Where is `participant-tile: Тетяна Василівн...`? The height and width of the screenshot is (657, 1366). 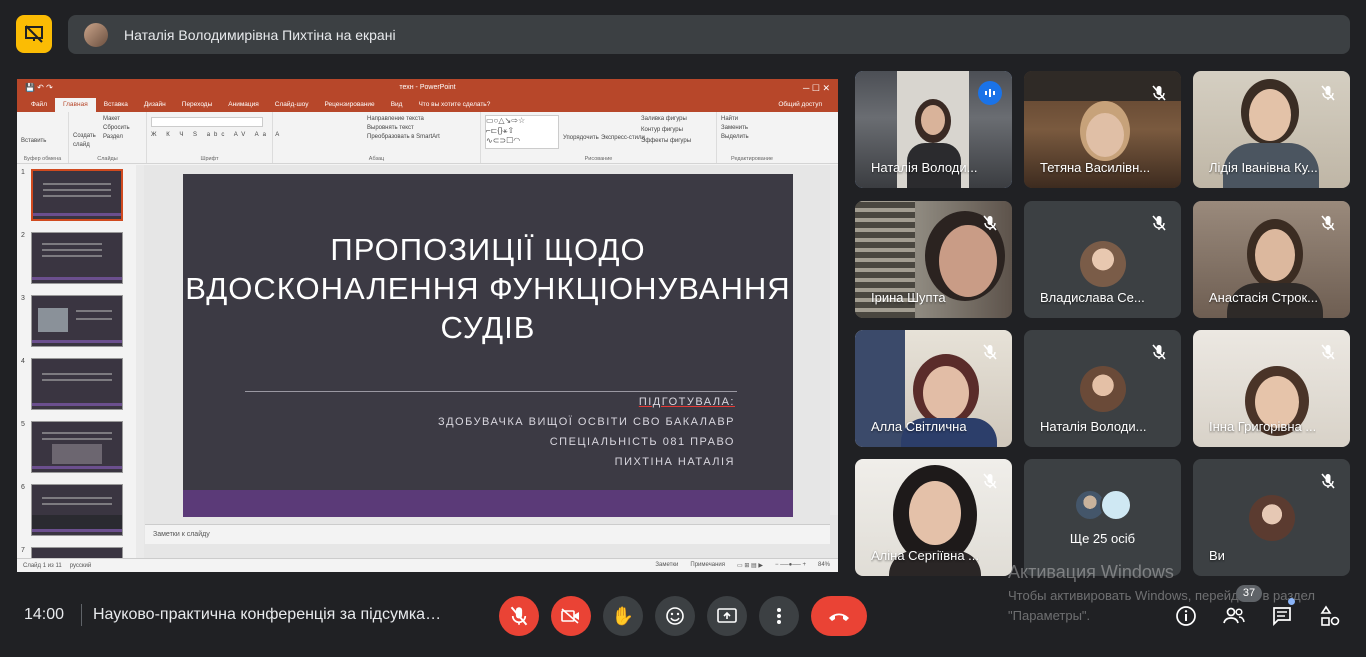 participant-tile: Тетяна Василівн... is located at coordinates (1102, 129).